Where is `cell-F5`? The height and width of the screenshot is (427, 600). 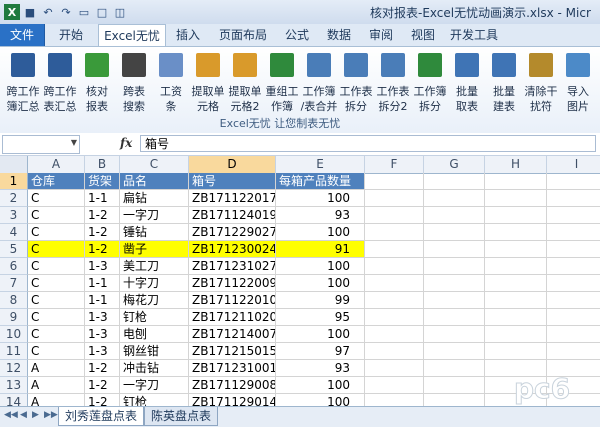
cell-F5 is located at coordinates (394, 249).